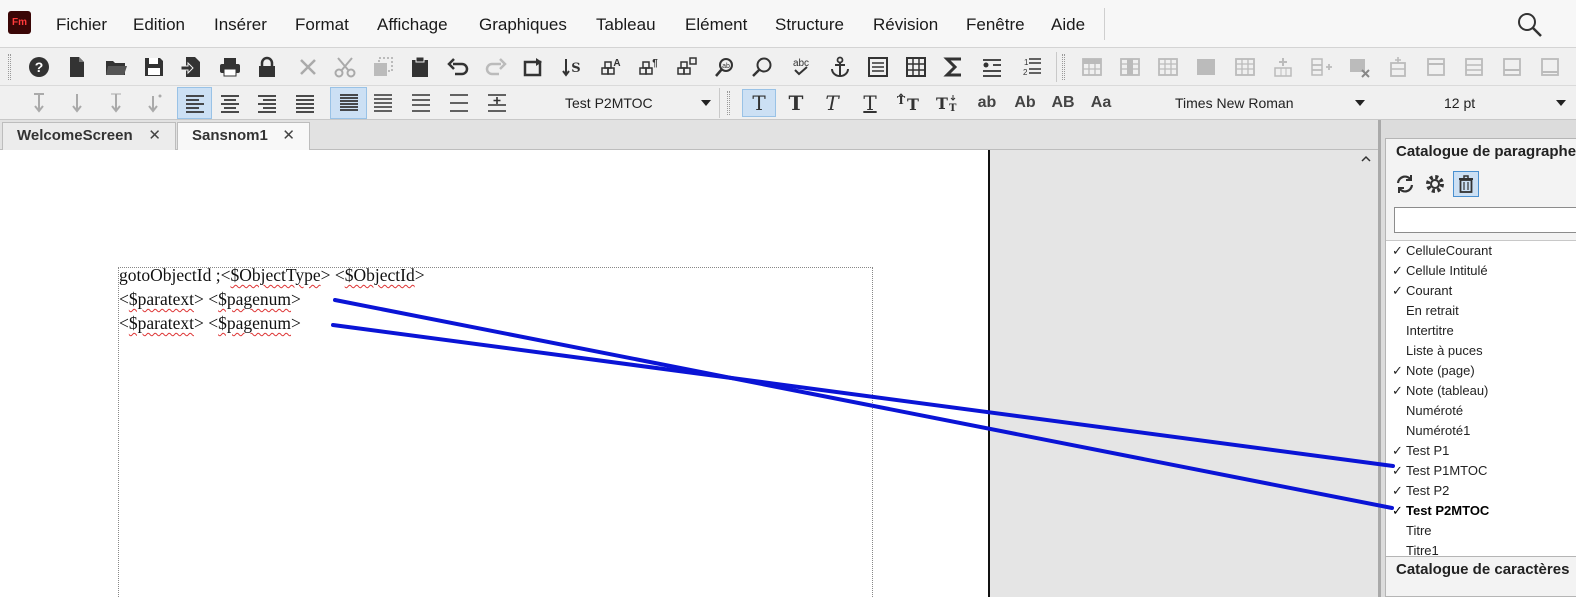 The width and height of the screenshot is (1576, 597). I want to click on save-icon, so click(154, 67).